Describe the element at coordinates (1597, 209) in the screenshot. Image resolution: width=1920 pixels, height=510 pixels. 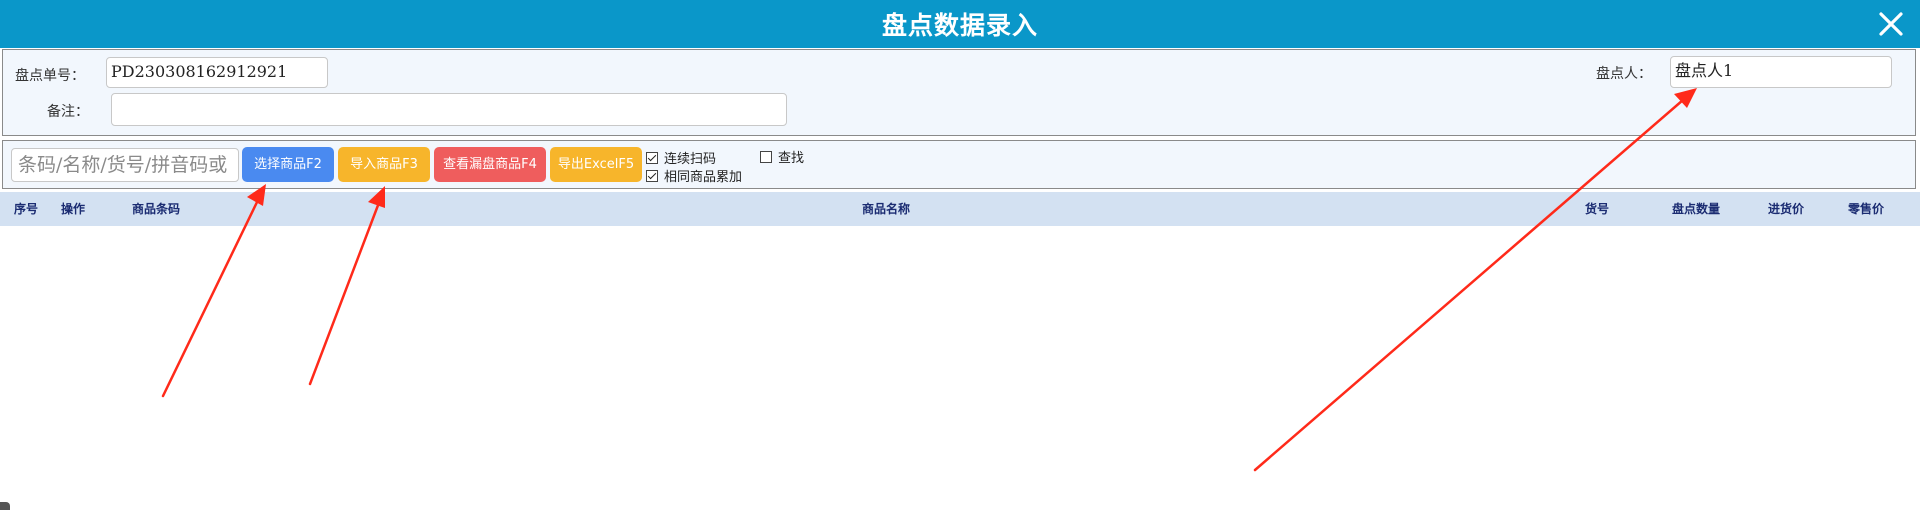
I see `col-sku: 货号` at that location.